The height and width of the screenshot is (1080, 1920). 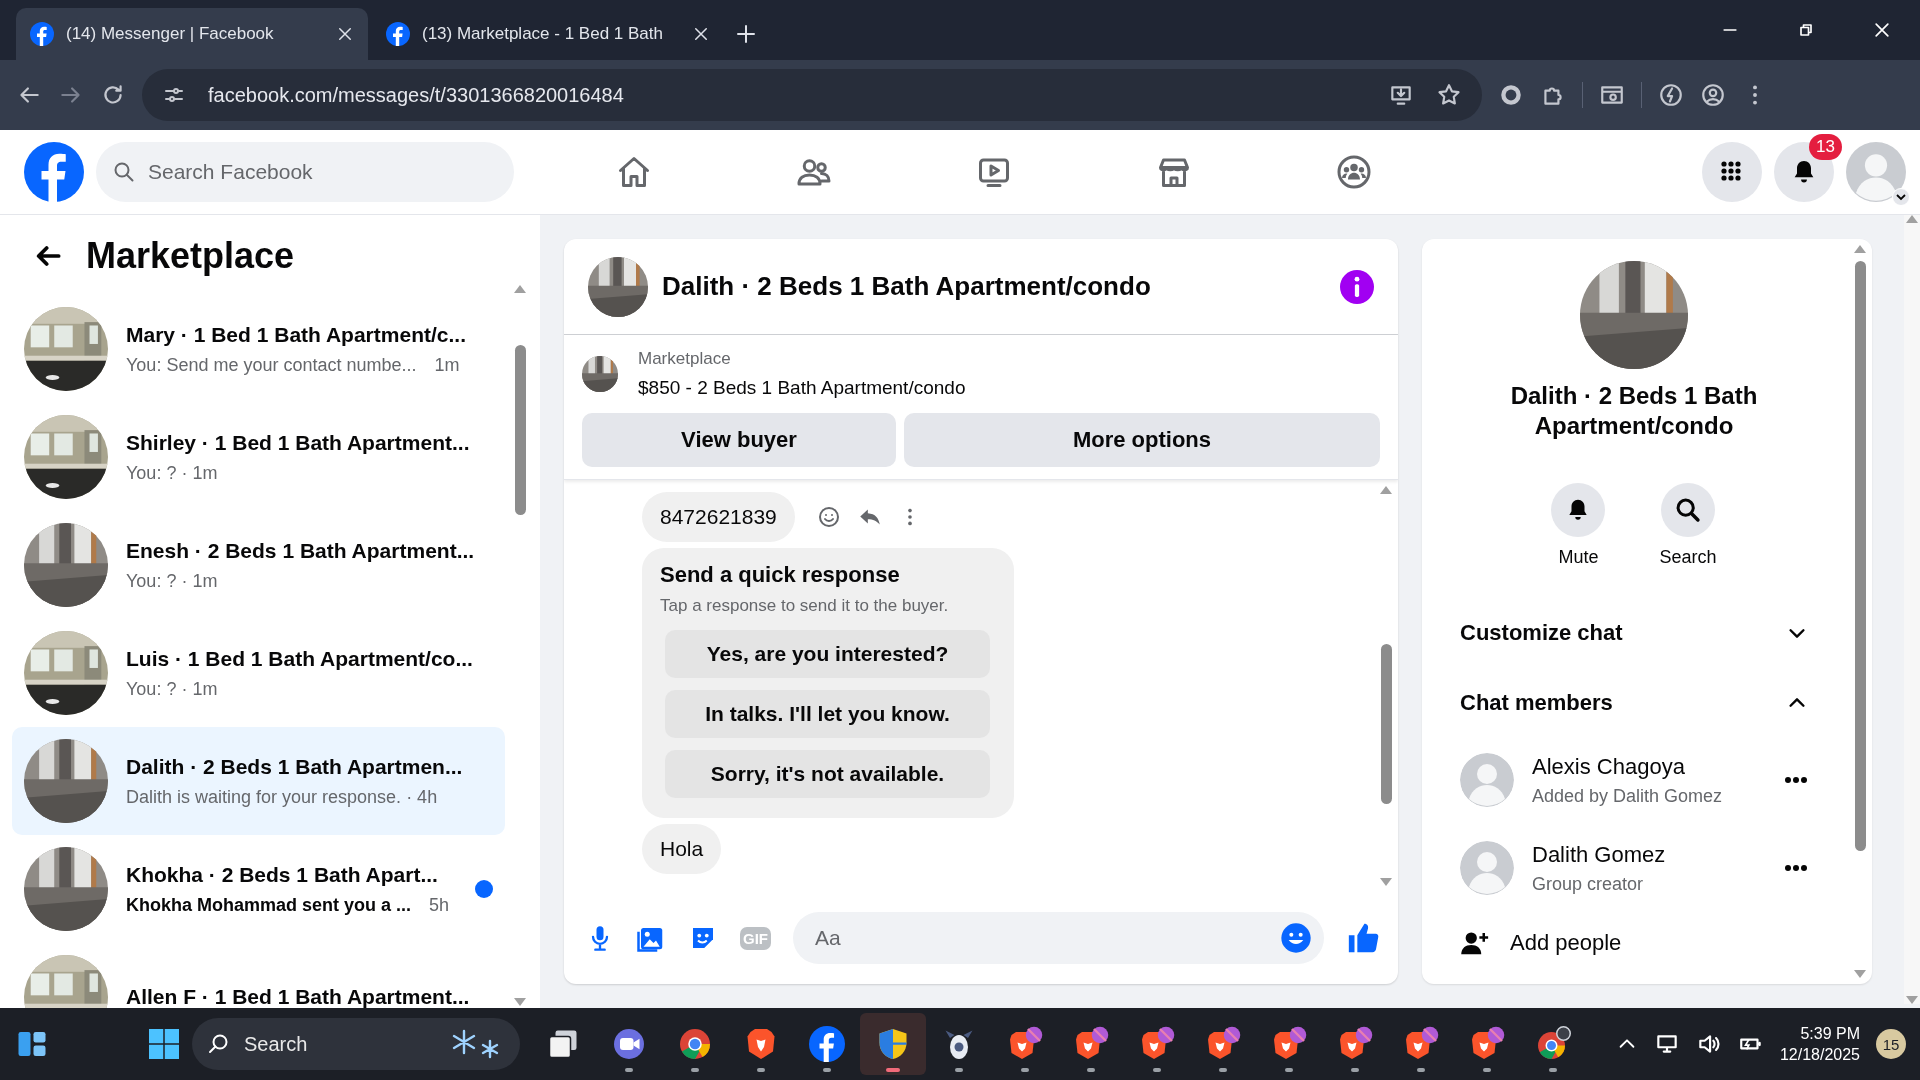 What do you see at coordinates (190, 256) in the screenshot?
I see `panel-title: Marketplace` at bounding box center [190, 256].